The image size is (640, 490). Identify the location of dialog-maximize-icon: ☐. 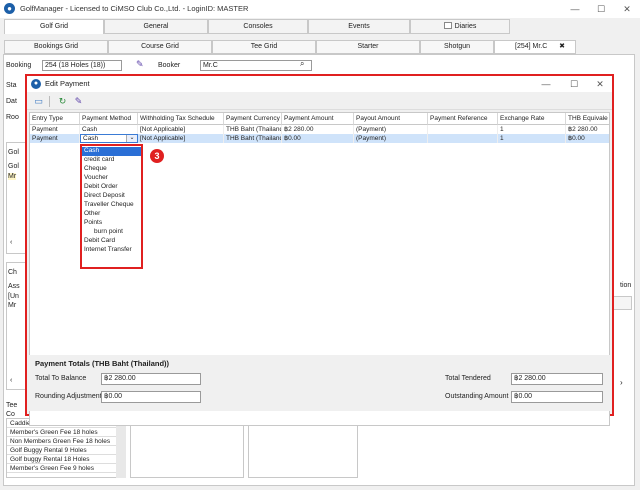
(574, 84).